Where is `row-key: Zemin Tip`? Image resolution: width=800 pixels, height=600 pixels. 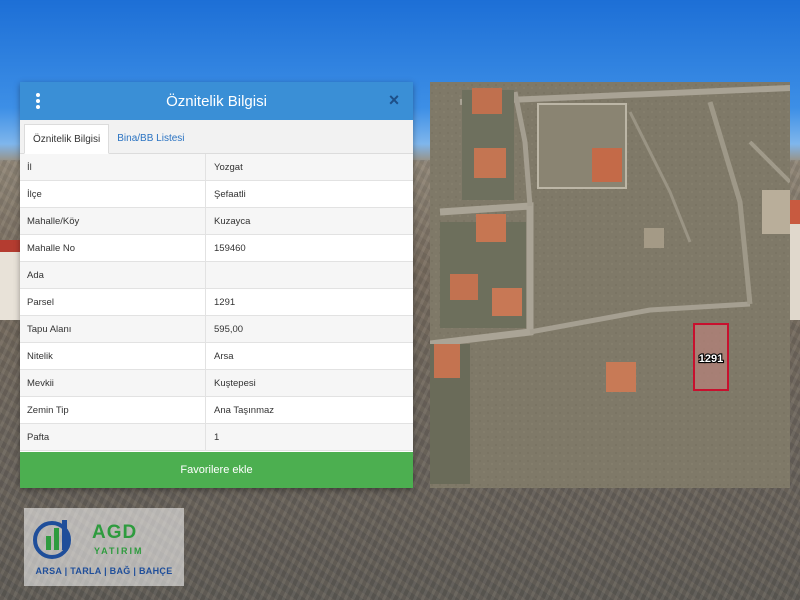 row-key: Zemin Tip is located at coordinates (113, 410).